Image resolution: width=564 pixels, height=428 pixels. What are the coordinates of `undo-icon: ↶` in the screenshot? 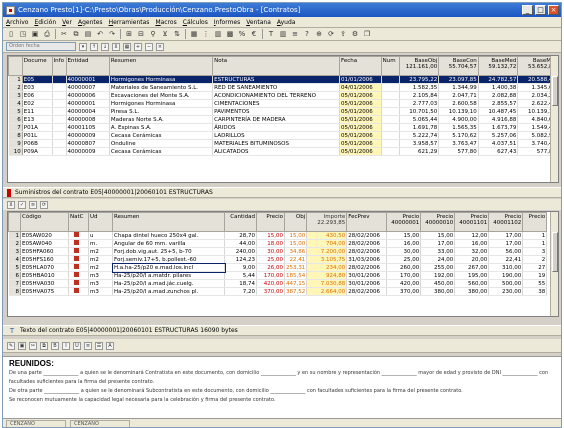 It's located at (100, 34).